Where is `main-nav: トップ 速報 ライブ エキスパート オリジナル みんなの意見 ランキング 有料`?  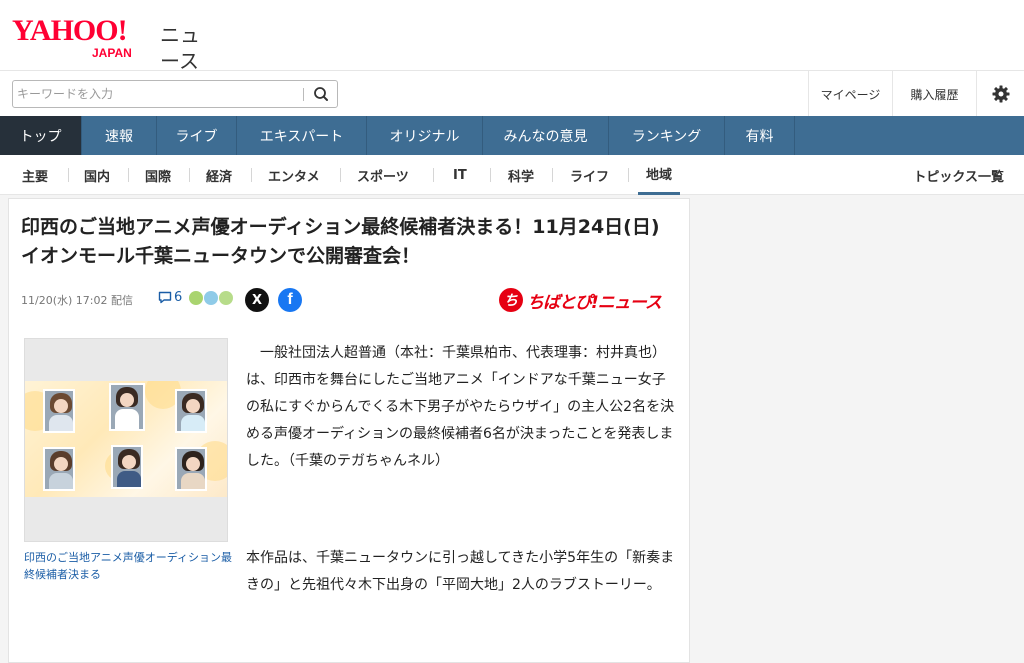 main-nav: トップ 速報 ライブ エキスパート オリジナル みんなの意見 ランキング 有料 is located at coordinates (512, 135).